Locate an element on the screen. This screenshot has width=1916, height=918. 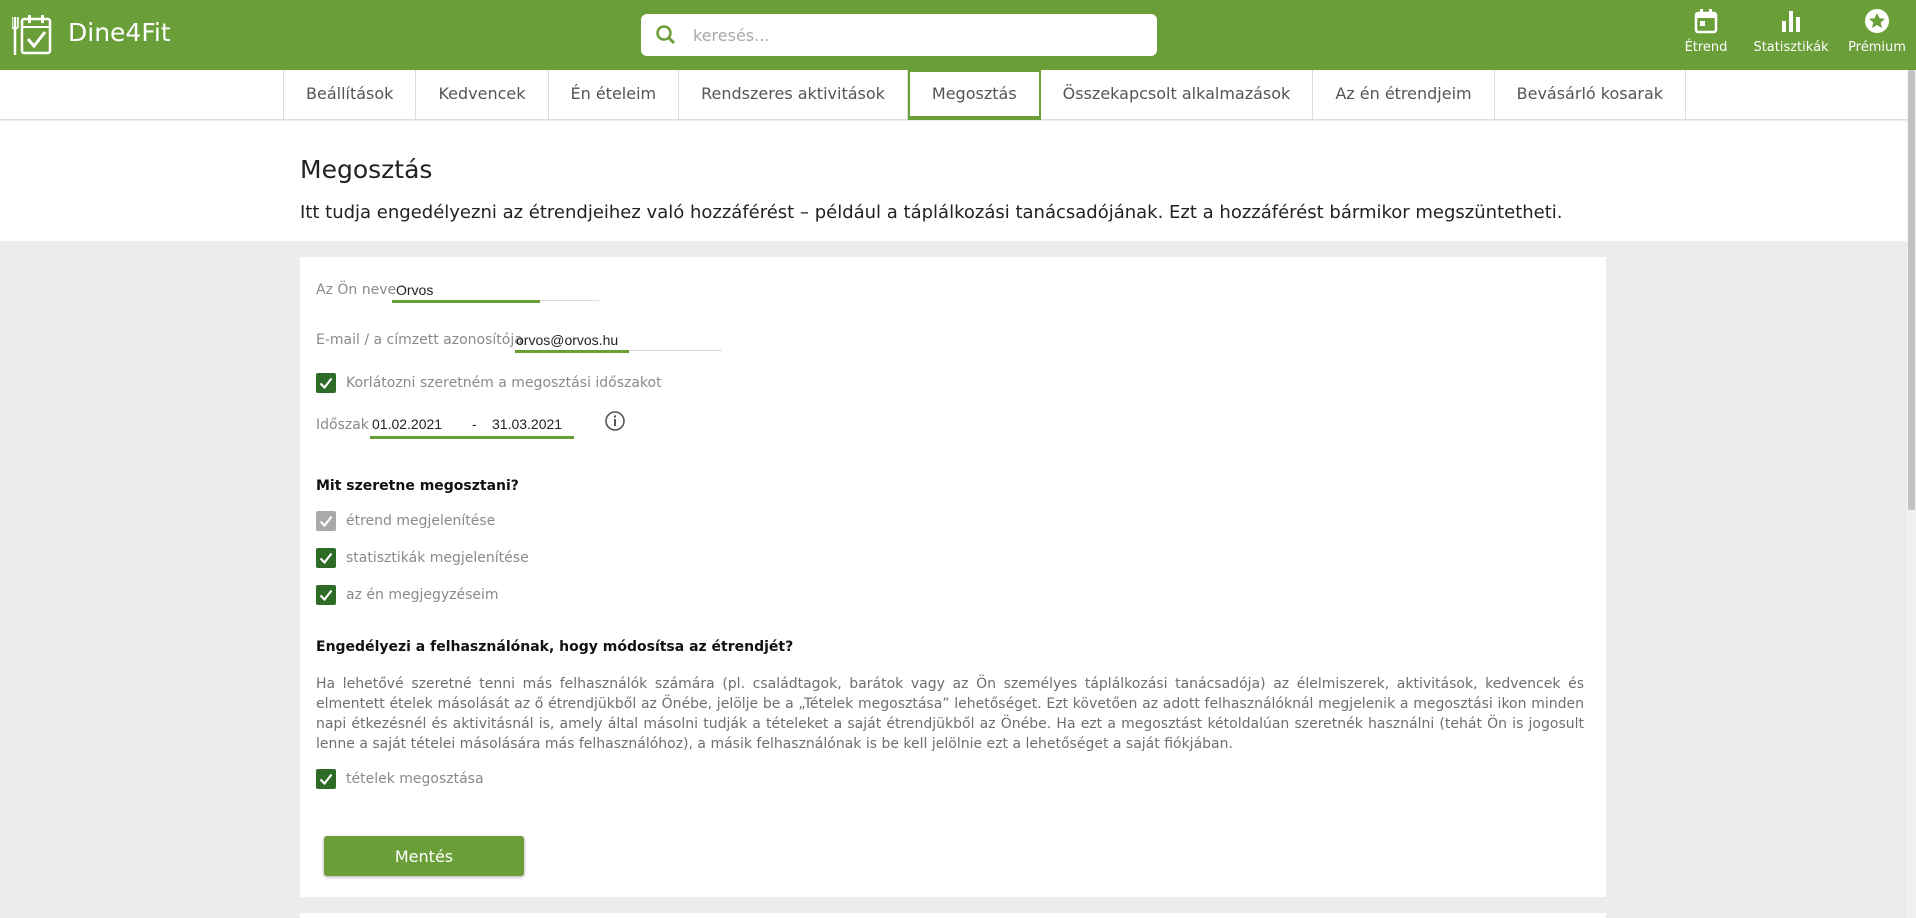
star-badge-icon is located at coordinates (1877, 21).